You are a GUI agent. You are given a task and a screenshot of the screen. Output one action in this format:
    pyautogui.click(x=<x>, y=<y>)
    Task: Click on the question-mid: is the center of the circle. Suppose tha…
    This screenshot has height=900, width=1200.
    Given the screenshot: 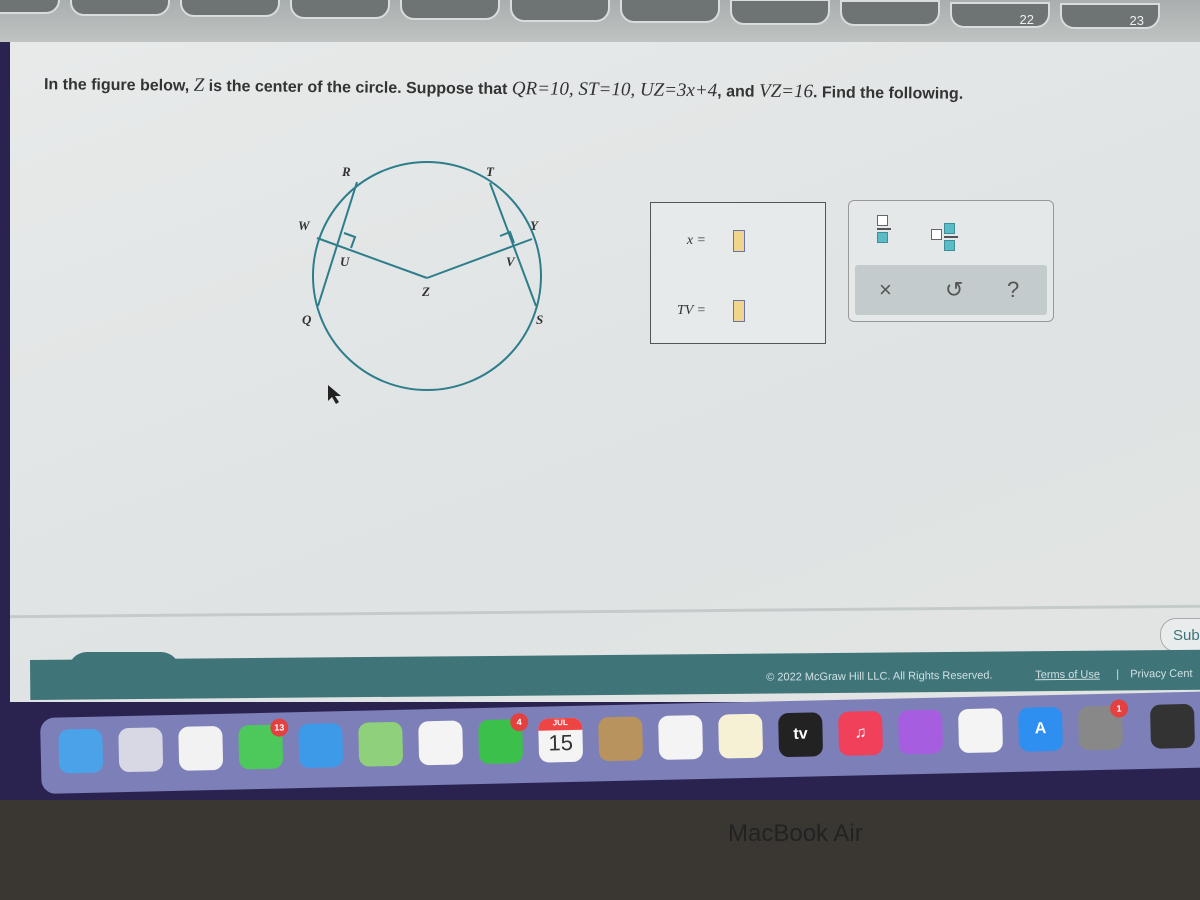 What is the action you would take?
    pyautogui.click(x=358, y=88)
    